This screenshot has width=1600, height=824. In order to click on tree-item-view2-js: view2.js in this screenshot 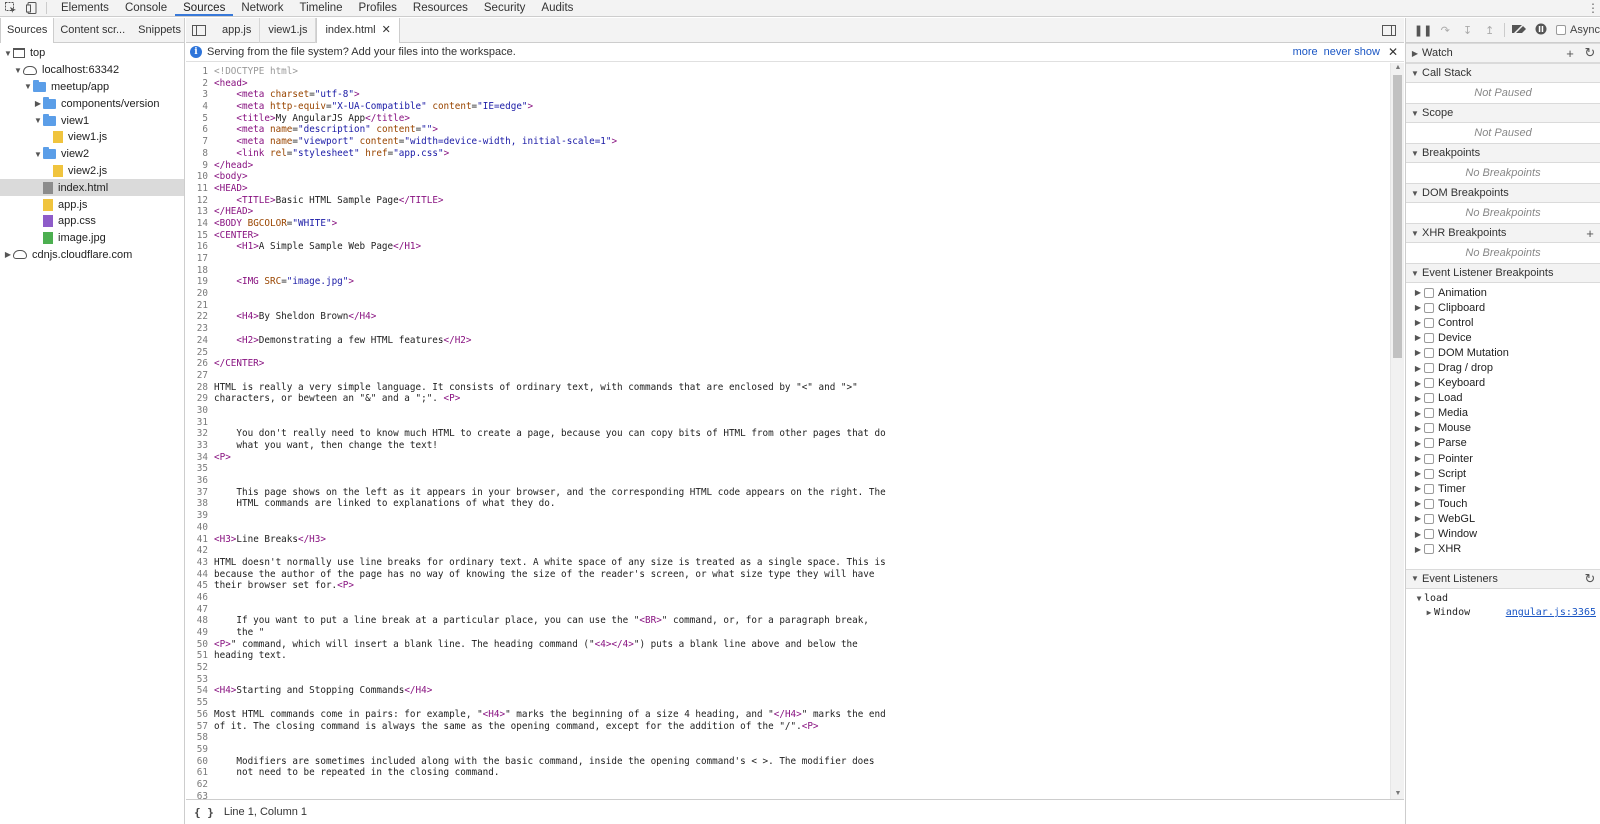, I will do `click(92, 171)`.